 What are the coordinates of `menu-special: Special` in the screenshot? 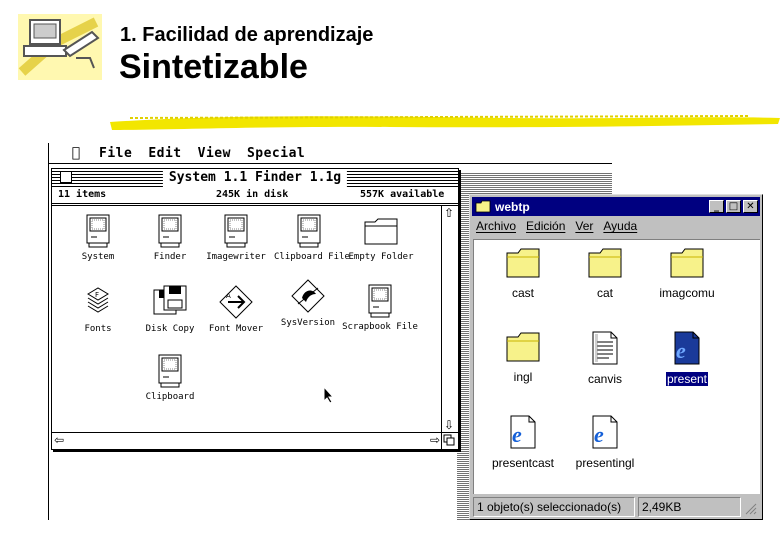 It's located at (276, 153).